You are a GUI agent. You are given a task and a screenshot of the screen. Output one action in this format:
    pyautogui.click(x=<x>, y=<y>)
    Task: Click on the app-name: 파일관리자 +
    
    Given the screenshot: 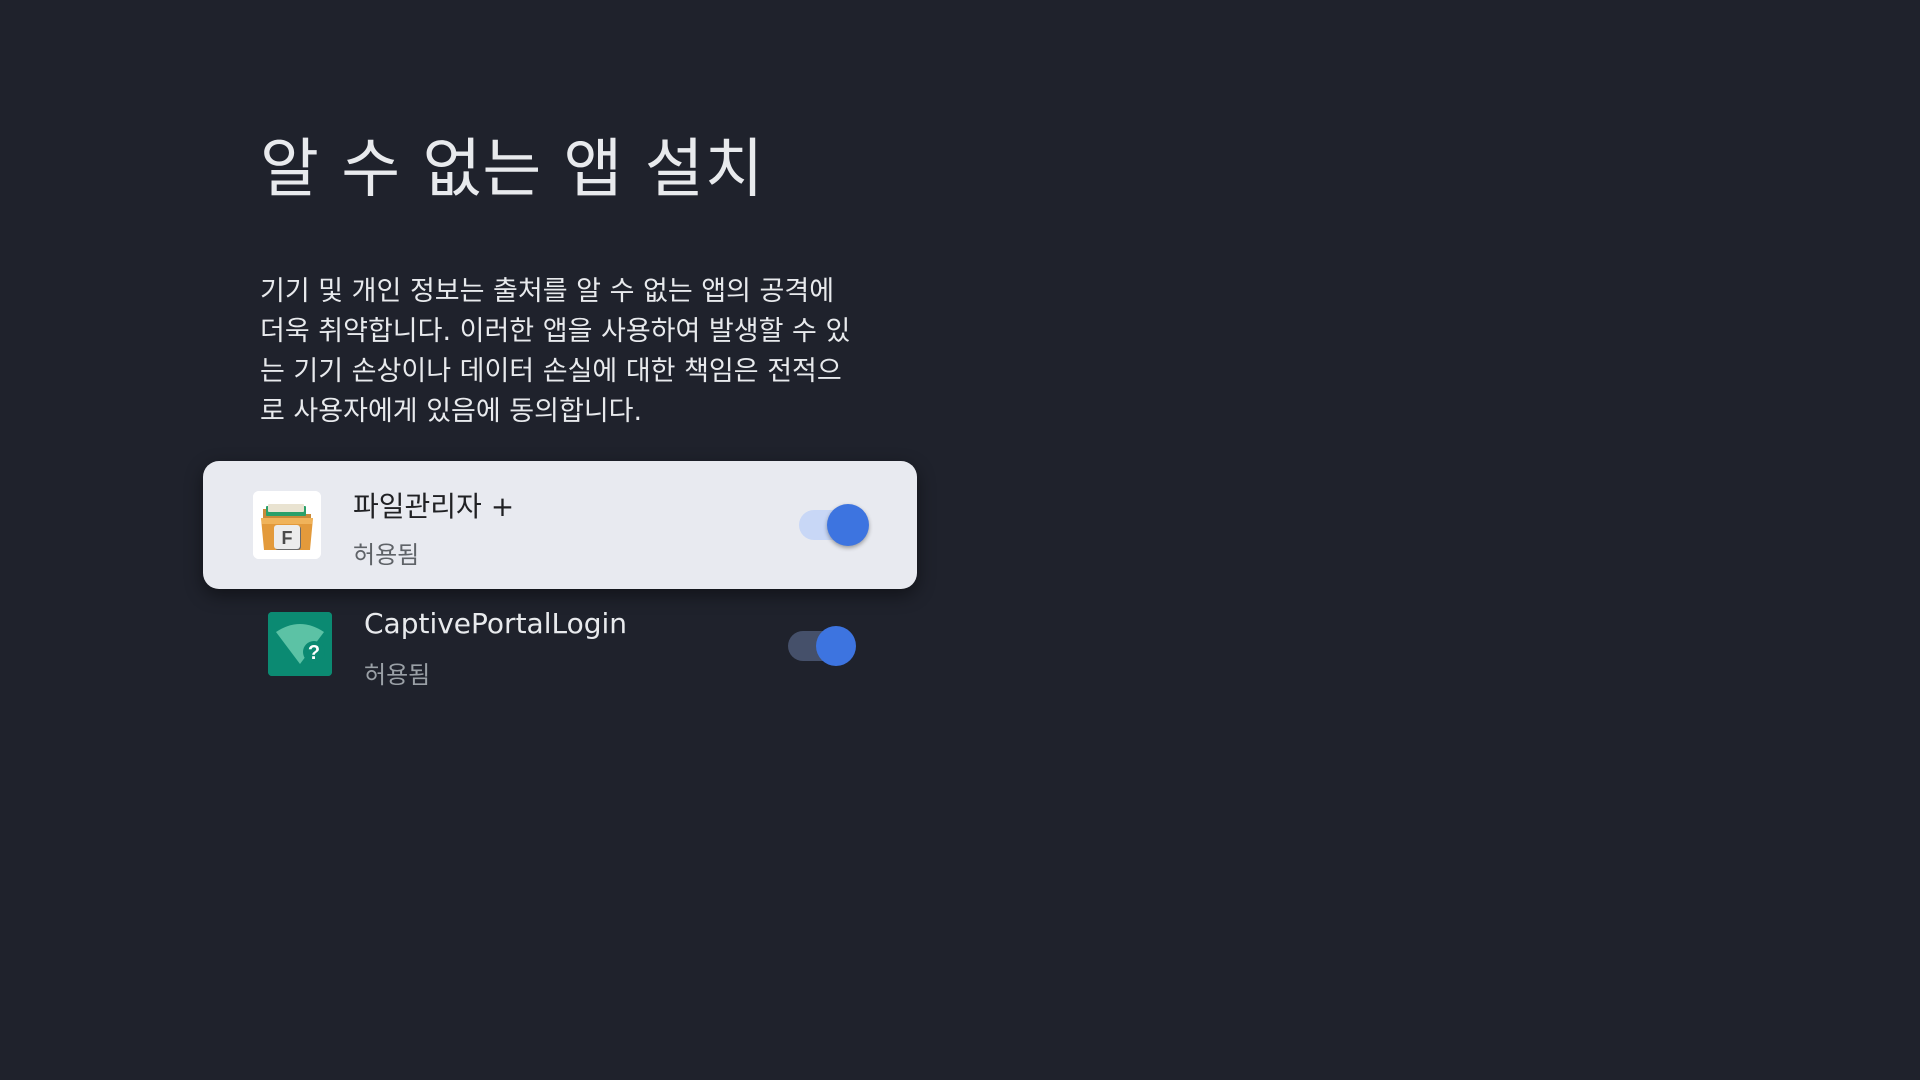 What is the action you would take?
    pyautogui.click(x=434, y=506)
    